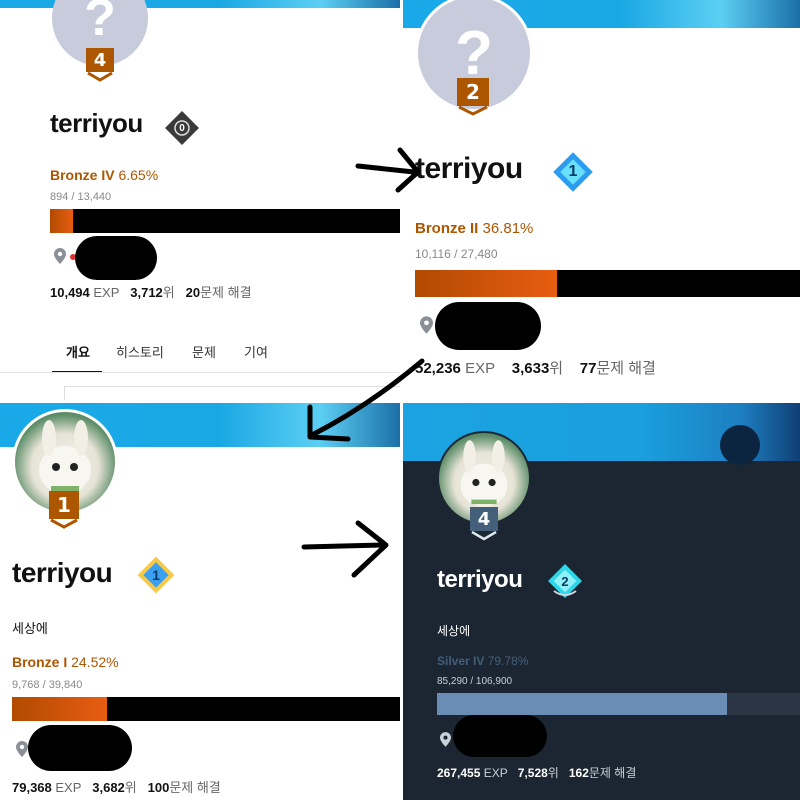 The image size is (800, 800). Describe the element at coordinates (40, 662) in the screenshot. I see `tier-name: Bronze I` at that location.